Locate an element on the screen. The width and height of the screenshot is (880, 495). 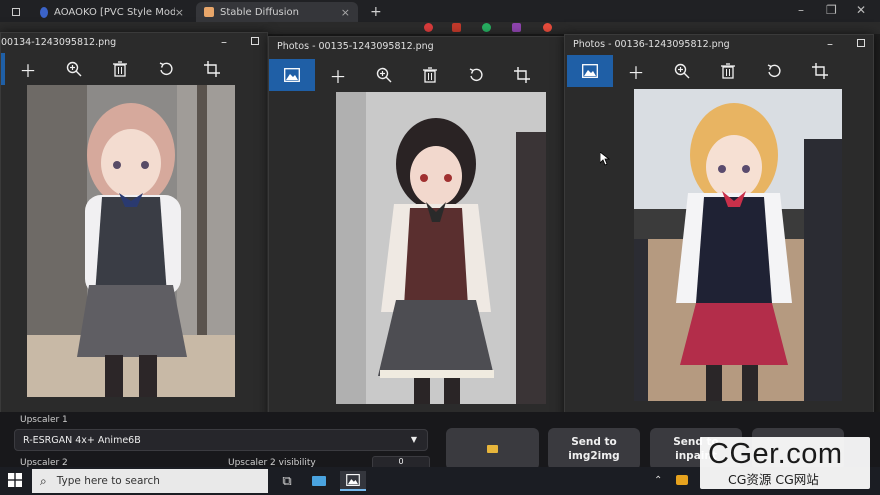
open-folder-button is located at coordinates (492, 449).